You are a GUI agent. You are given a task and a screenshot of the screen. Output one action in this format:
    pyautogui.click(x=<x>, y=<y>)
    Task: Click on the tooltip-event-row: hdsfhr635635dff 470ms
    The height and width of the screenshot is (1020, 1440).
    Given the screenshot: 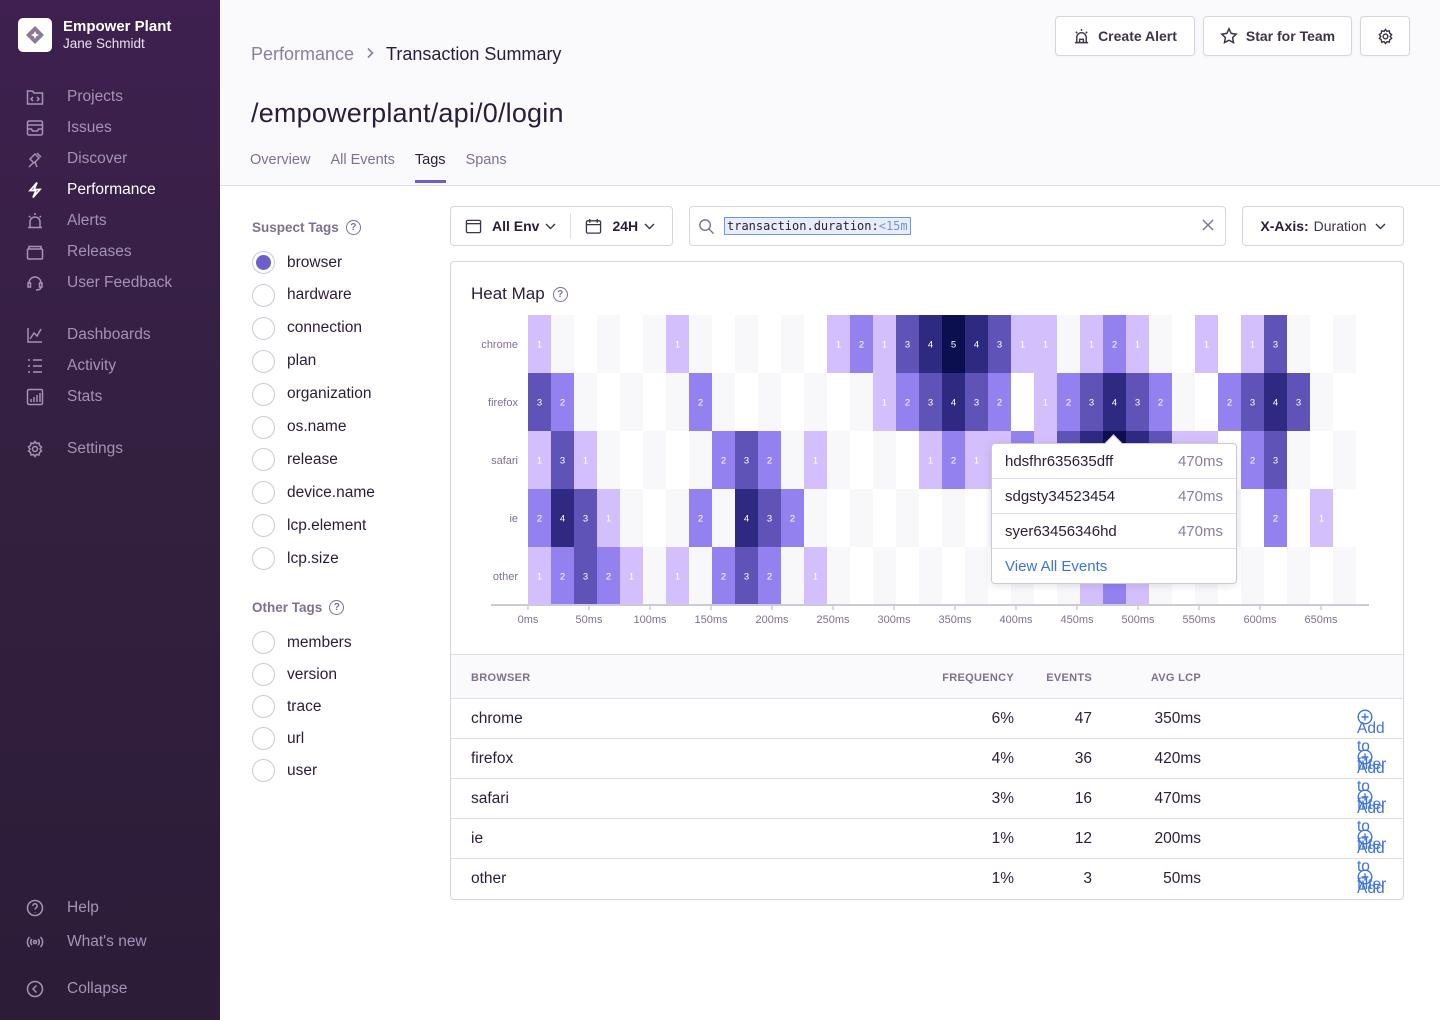 What is the action you would take?
    pyautogui.click(x=1114, y=461)
    